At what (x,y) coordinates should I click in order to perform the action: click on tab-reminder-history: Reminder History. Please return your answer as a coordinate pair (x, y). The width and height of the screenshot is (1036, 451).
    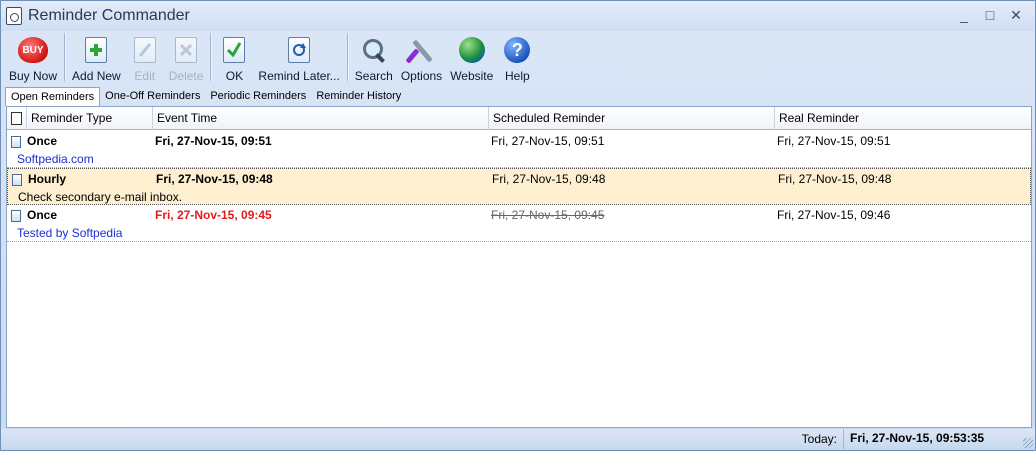
    Looking at the image, I should click on (358, 96).